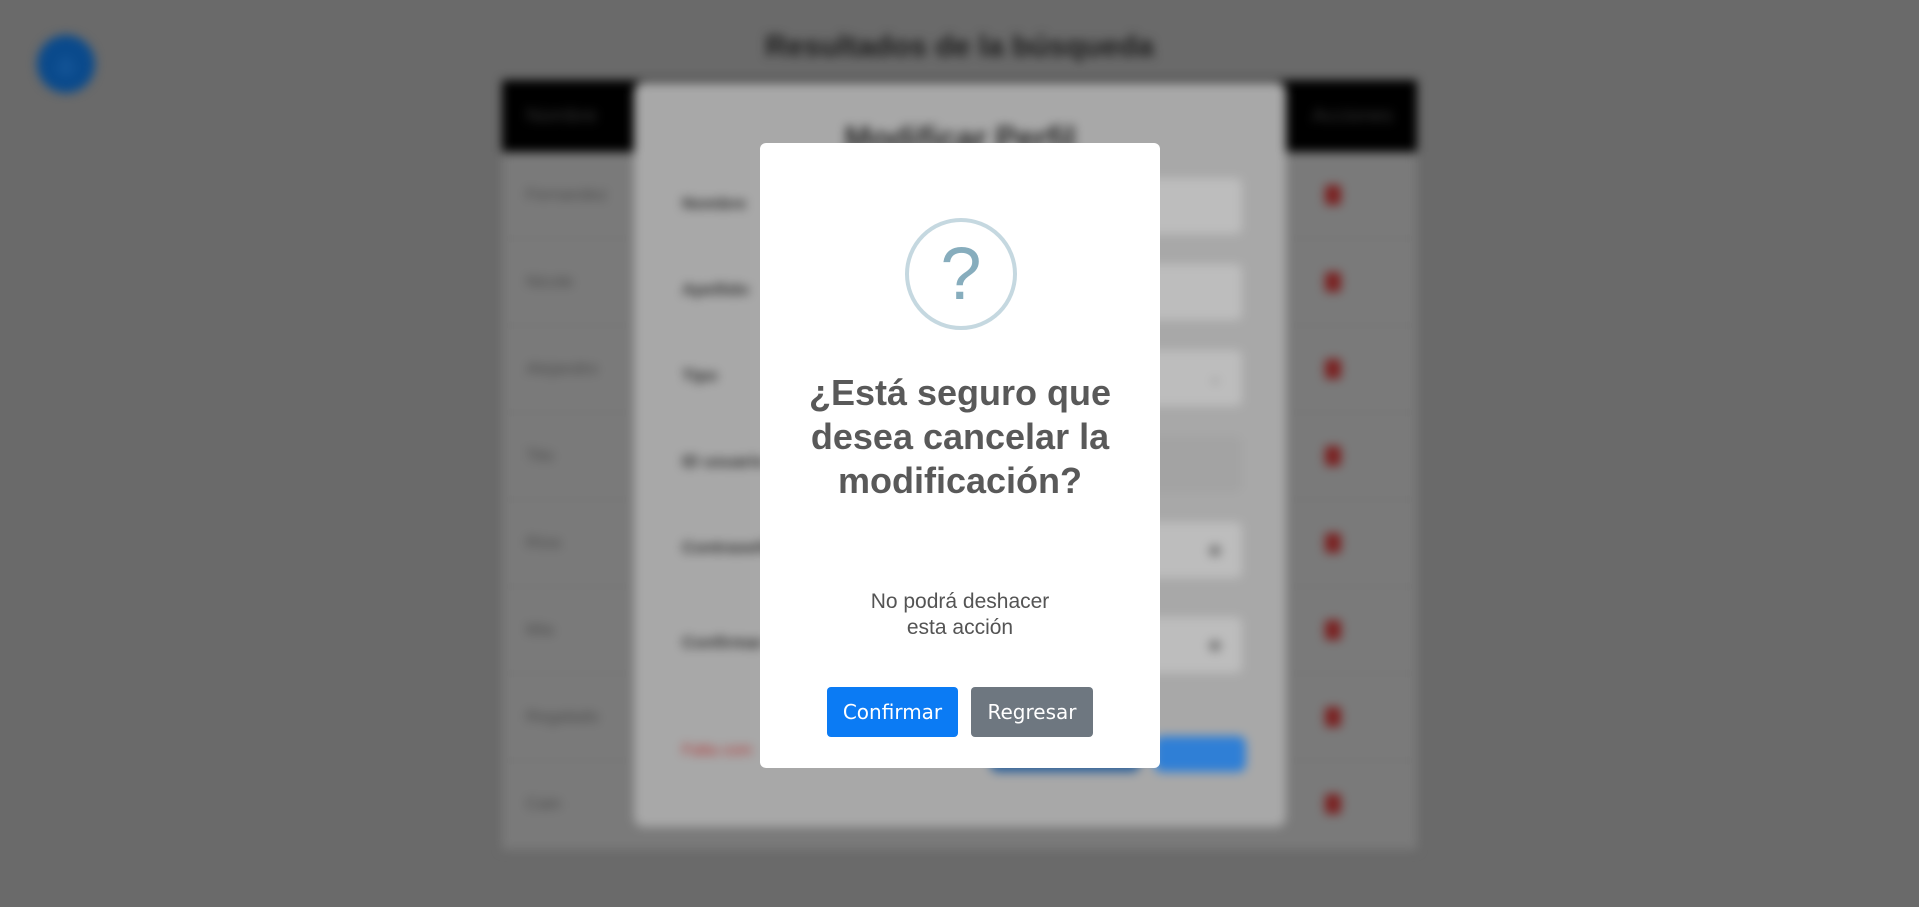 This screenshot has width=1919, height=907. What do you see at coordinates (543, 803) in the screenshot?
I see `table-cell-name: Cain` at bounding box center [543, 803].